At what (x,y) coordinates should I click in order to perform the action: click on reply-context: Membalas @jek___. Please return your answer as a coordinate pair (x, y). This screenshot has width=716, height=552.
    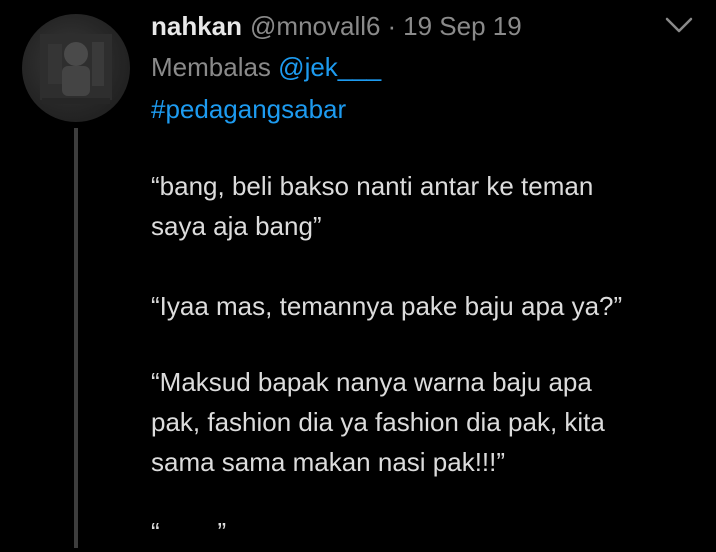
    Looking at the image, I should click on (266, 67).